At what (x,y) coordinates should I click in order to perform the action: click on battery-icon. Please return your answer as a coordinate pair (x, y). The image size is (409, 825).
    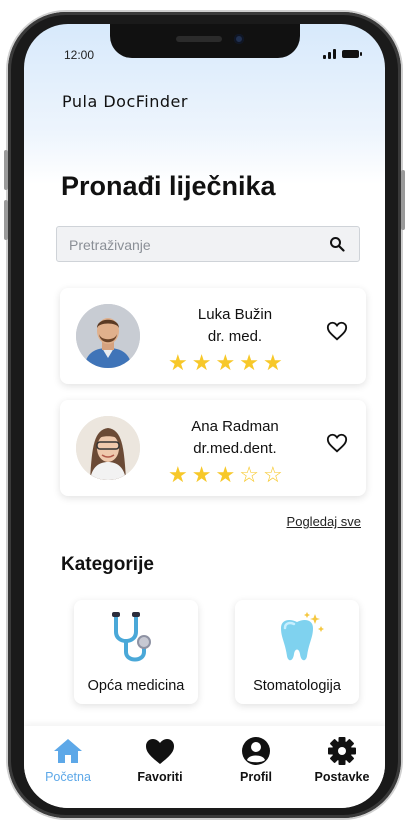
    Looking at the image, I should click on (352, 54).